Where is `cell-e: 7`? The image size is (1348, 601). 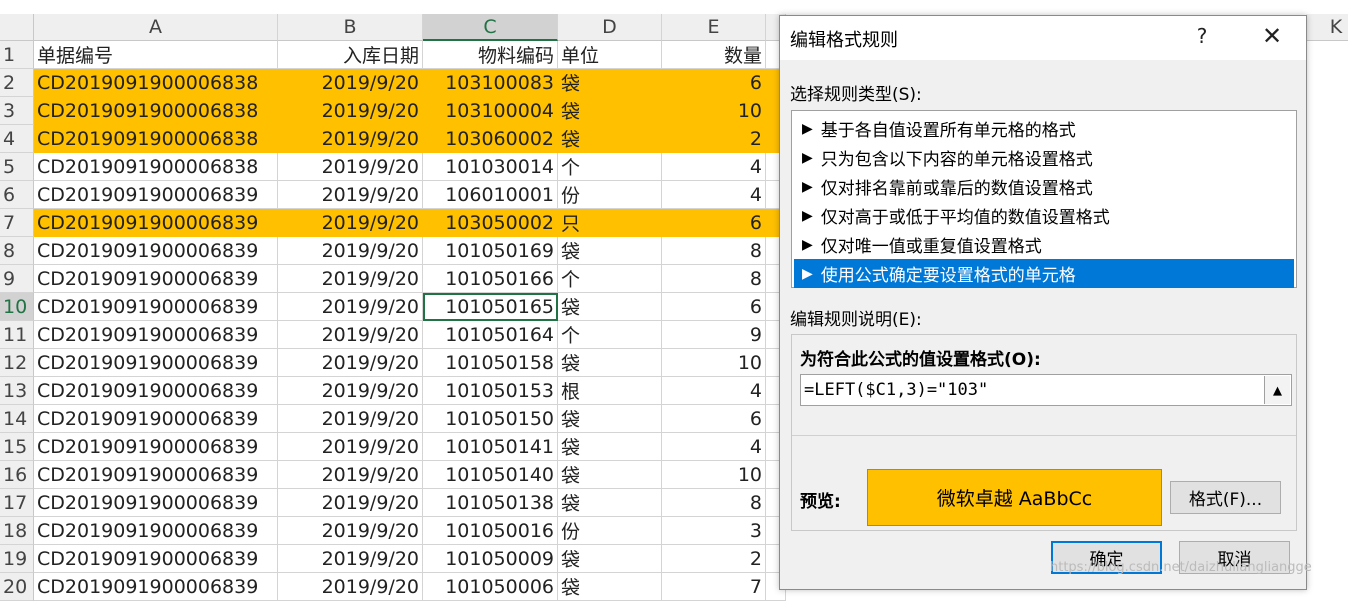 cell-e: 7 is located at coordinates (714, 587).